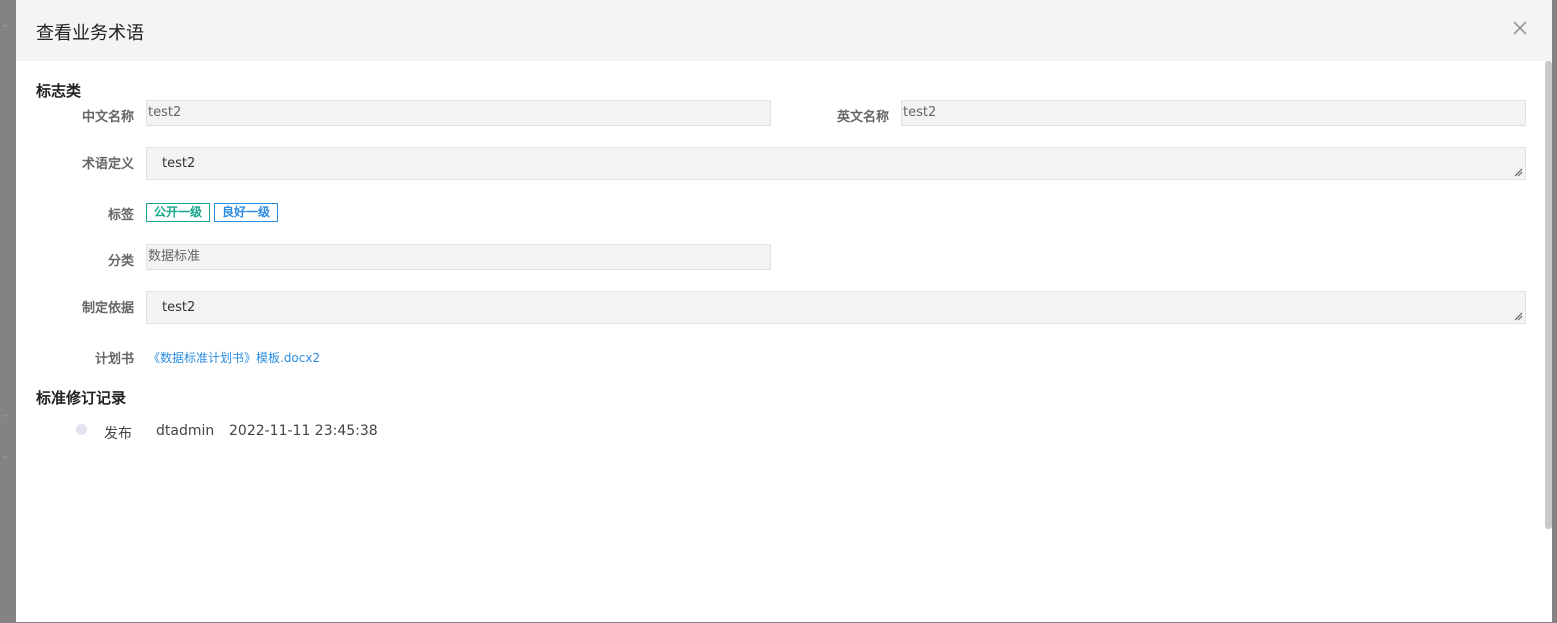  What do you see at coordinates (107, 117) in the screenshot?
I see `cn-name-label: 中文名称` at bounding box center [107, 117].